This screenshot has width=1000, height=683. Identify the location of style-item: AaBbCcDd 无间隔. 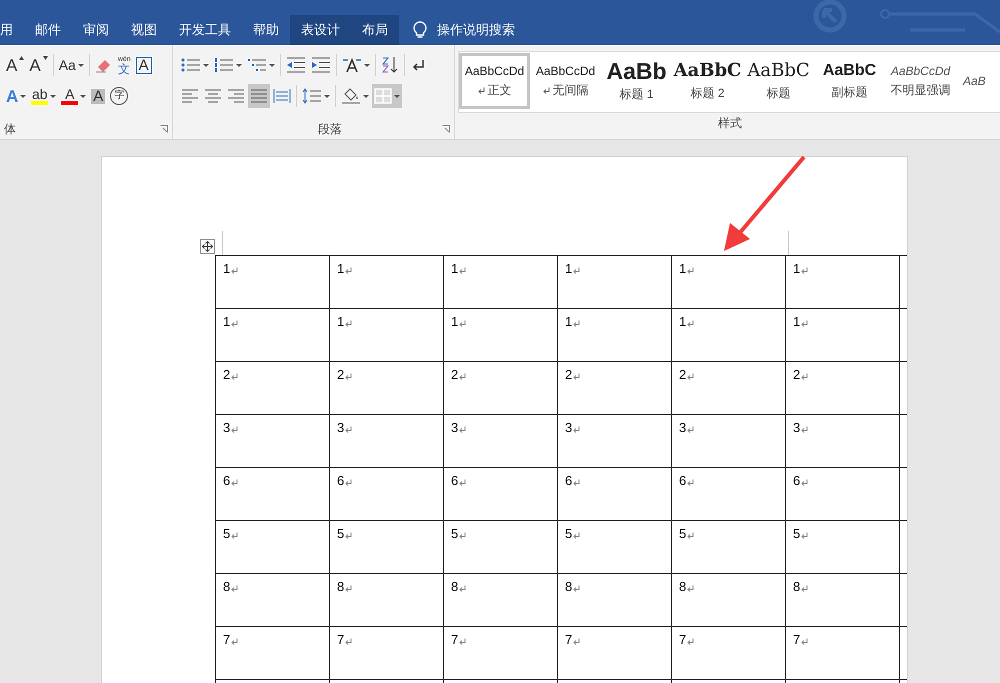
(565, 81).